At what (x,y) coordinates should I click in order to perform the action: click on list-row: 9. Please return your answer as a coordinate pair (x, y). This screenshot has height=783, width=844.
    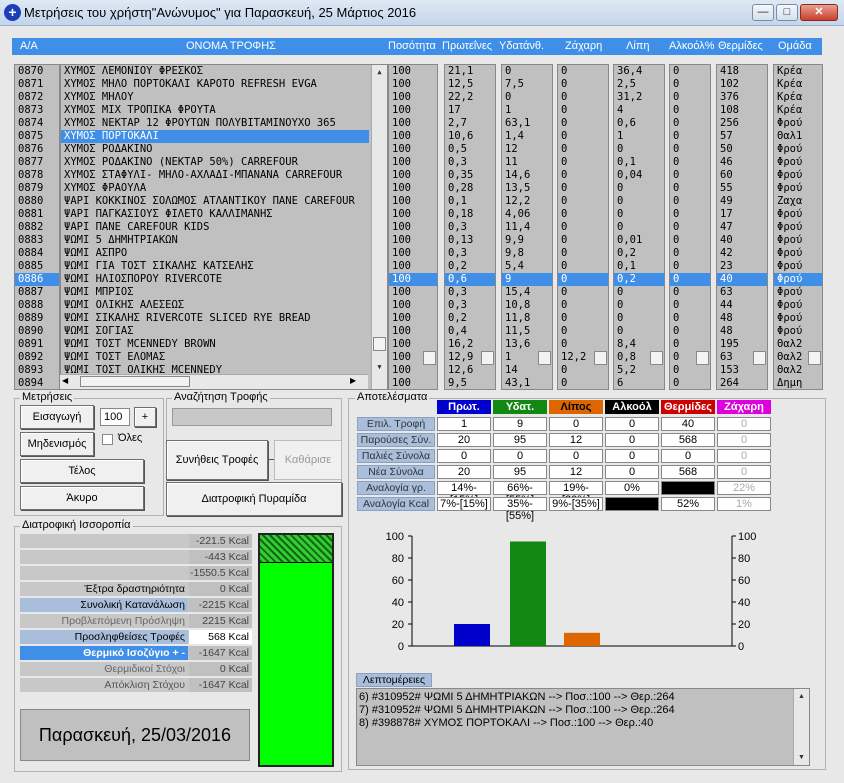
    Looking at the image, I should click on (527, 279).